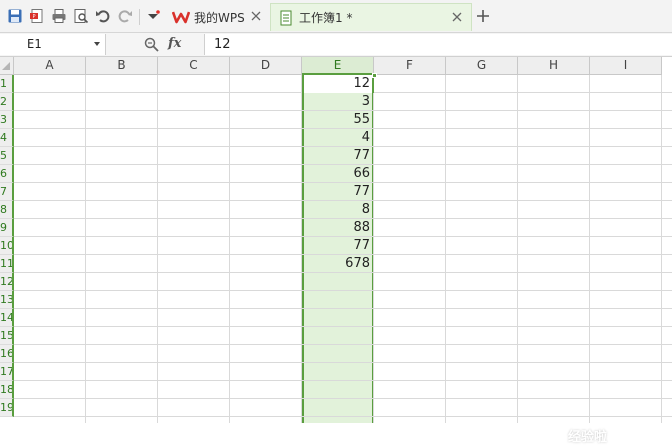  Describe the element at coordinates (222, 44) in the screenshot. I see `formula-value: 12` at that location.